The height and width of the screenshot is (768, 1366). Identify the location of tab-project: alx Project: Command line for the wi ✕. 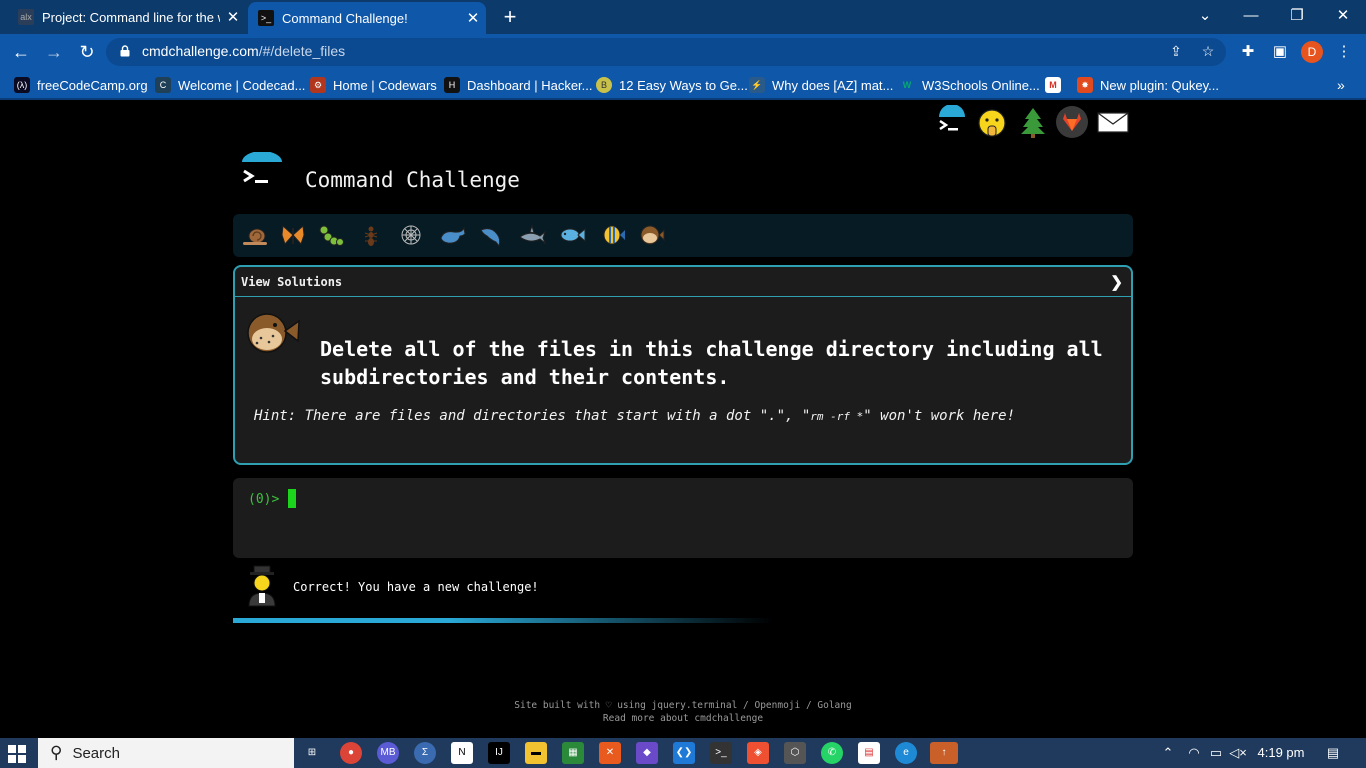
(127, 17).